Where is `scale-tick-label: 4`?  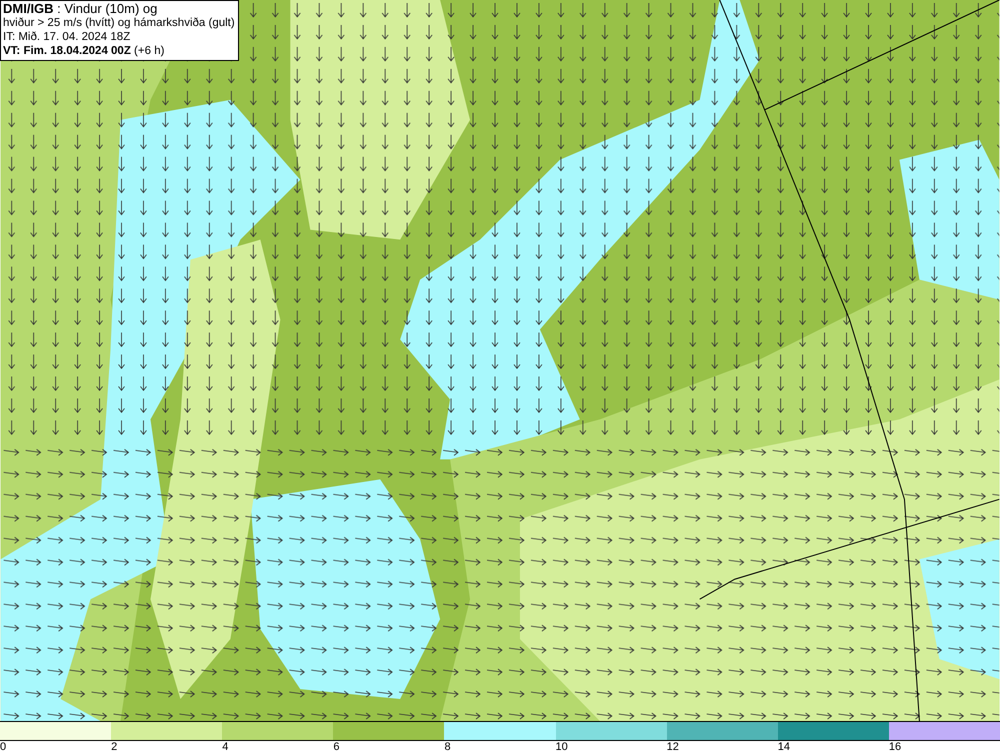
scale-tick-label: 4 is located at coordinates (225, 747).